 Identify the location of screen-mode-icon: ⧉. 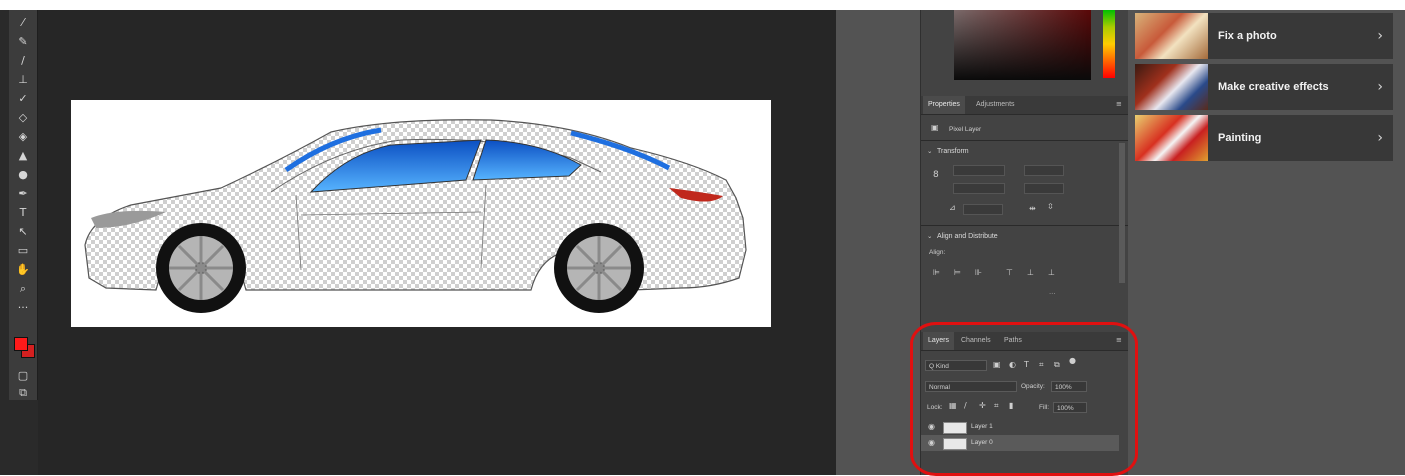
(23, 392).